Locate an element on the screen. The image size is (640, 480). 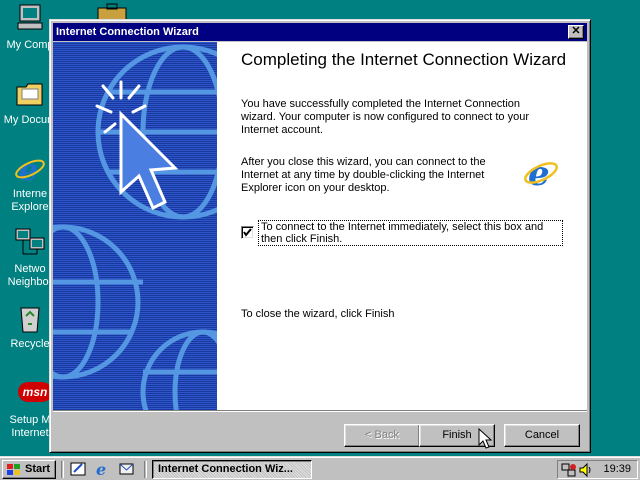
checkmark-icon is located at coordinates (247, 232).